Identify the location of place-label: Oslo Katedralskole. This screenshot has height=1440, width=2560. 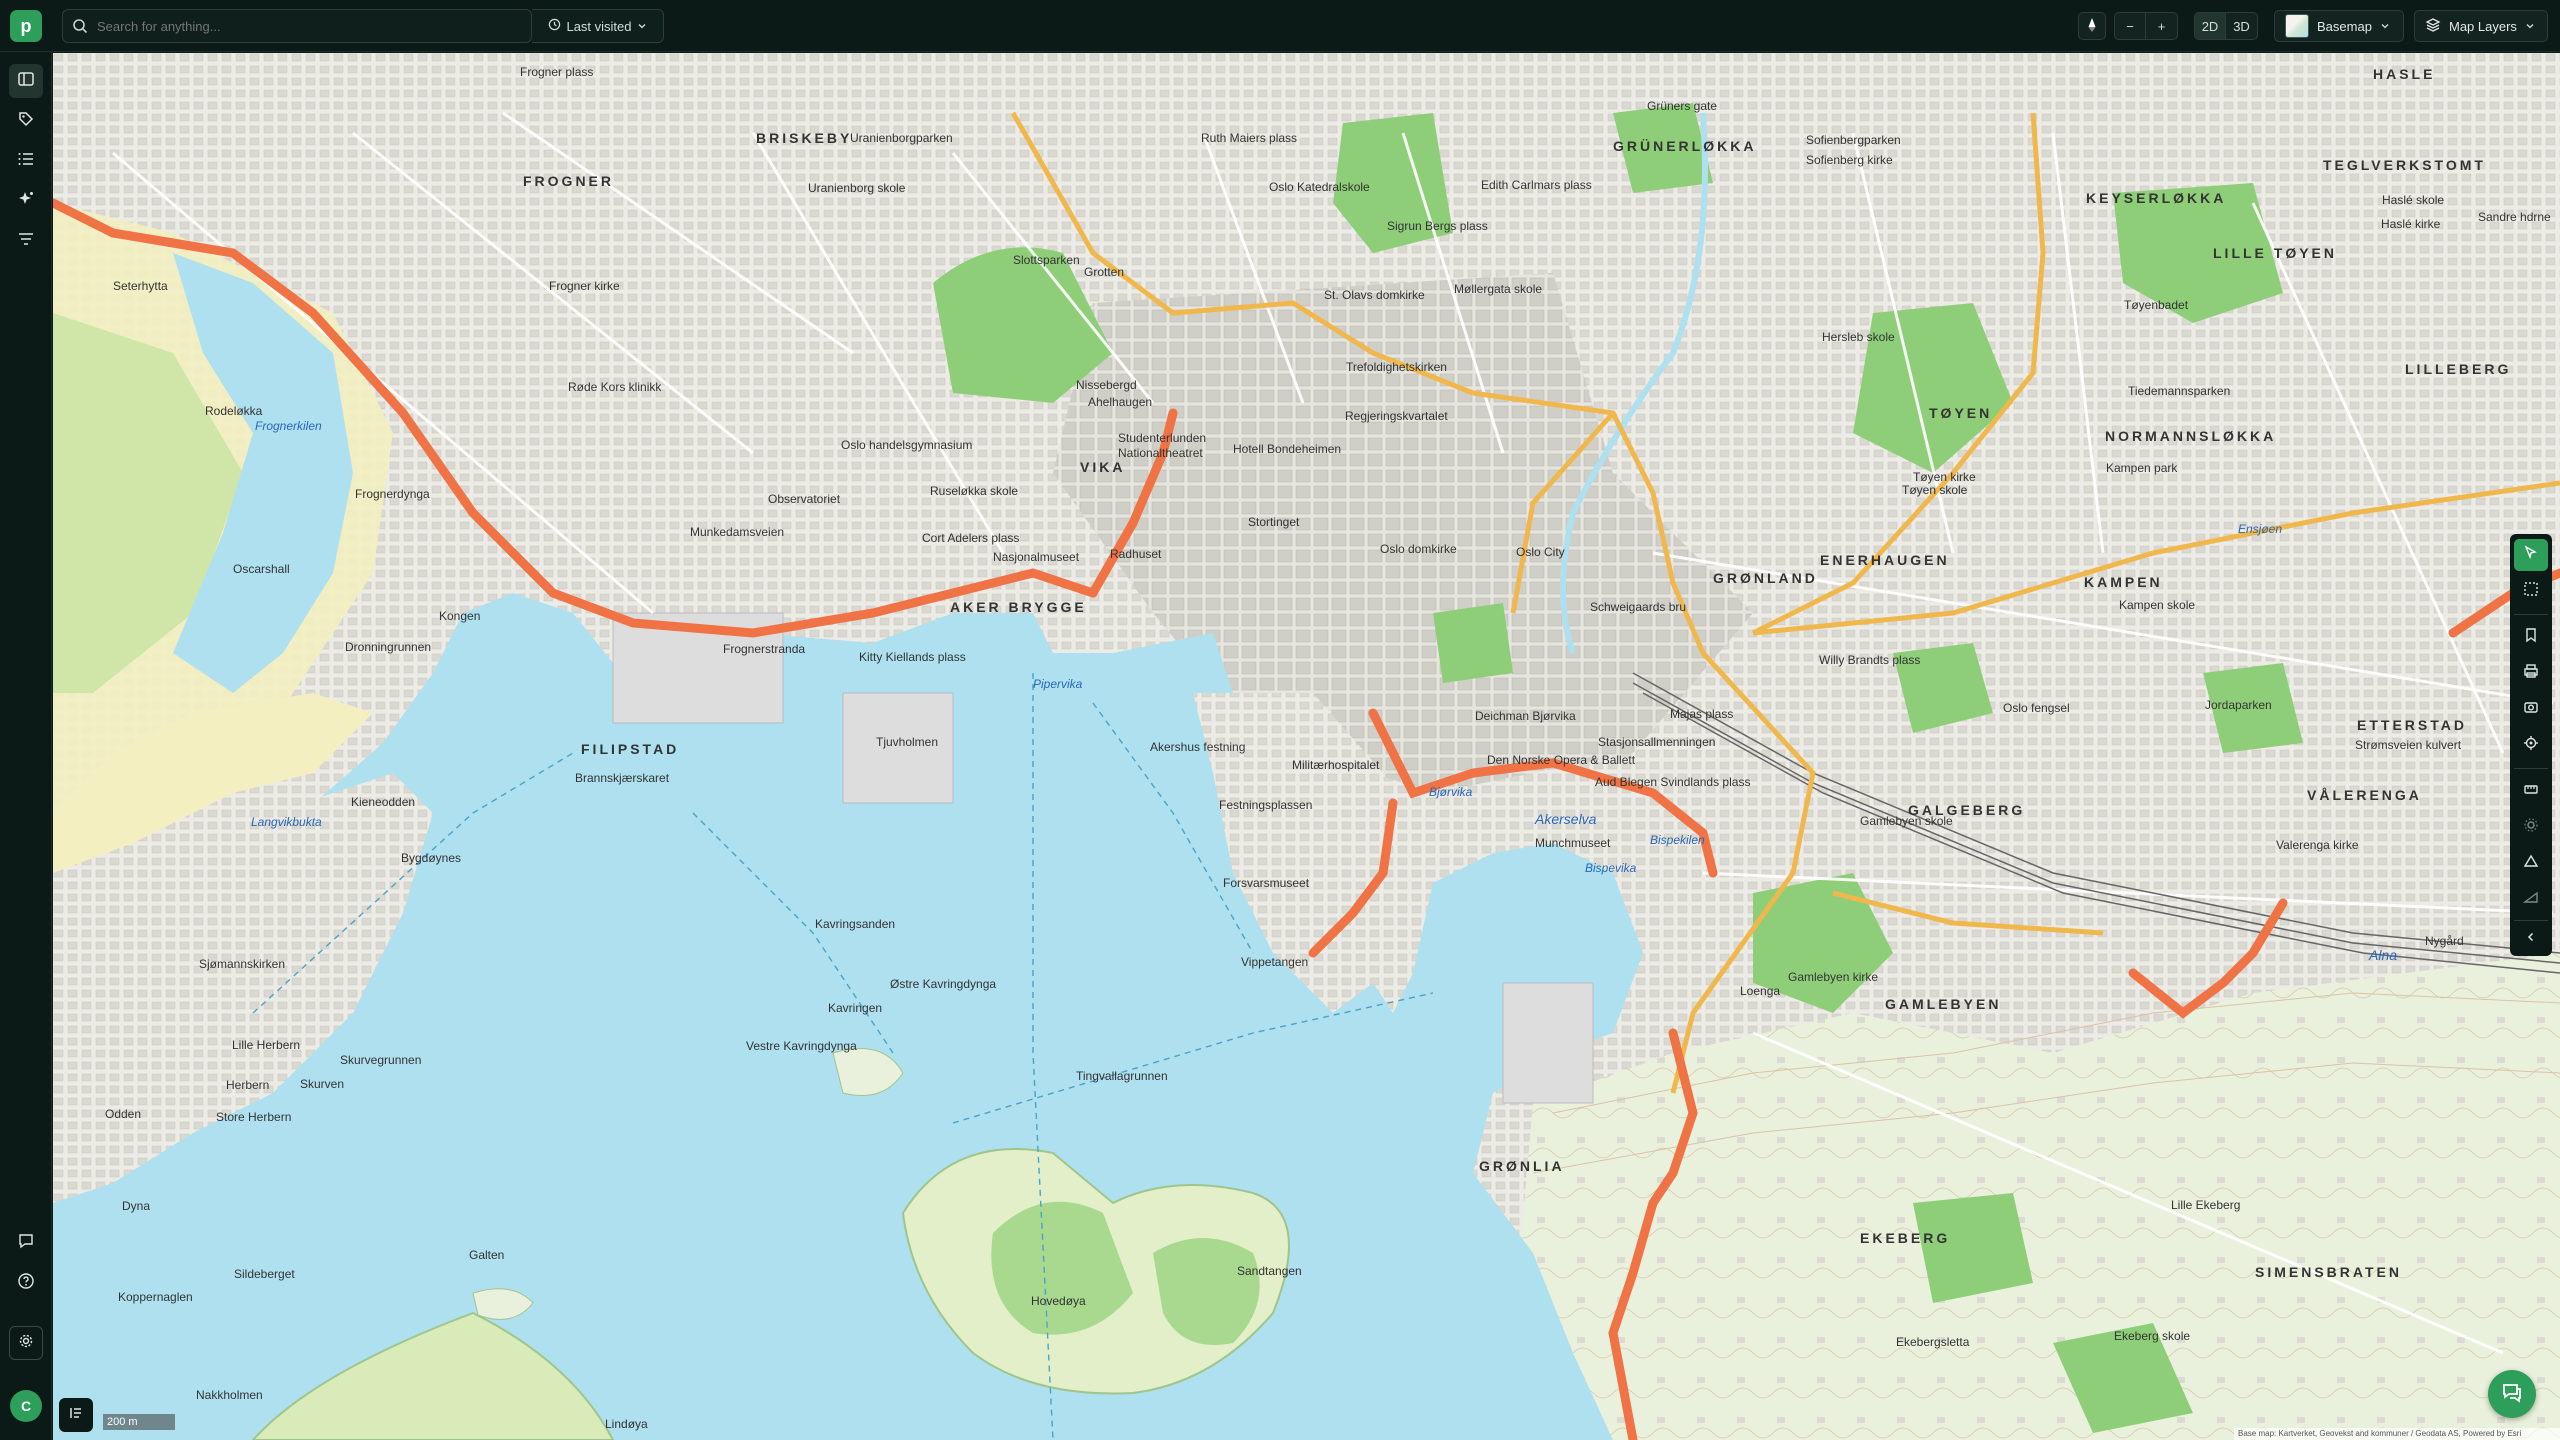
(1319, 187).